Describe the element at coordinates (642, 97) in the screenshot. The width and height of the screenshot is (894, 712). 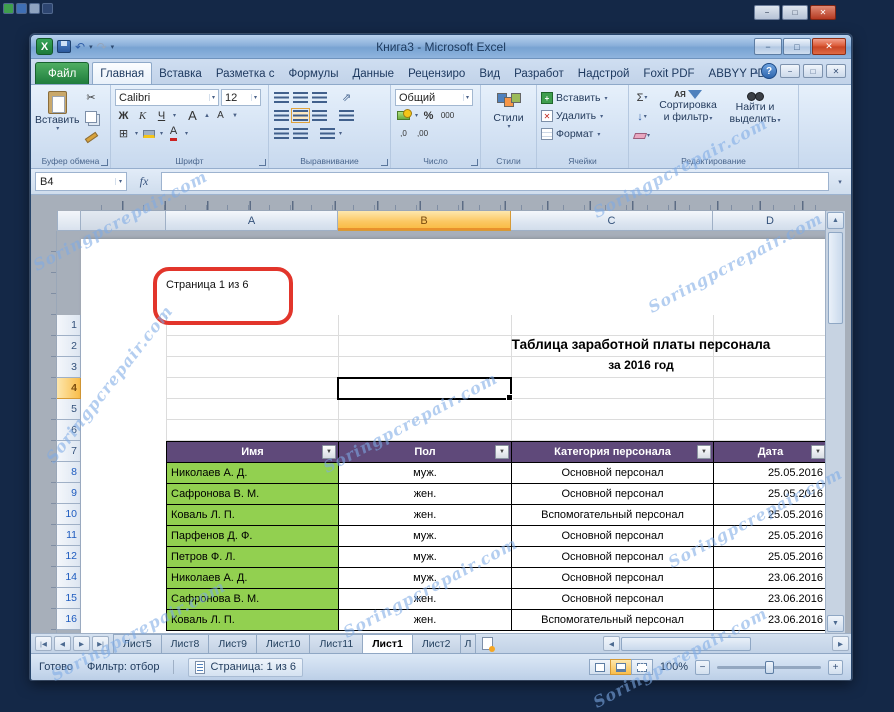
I see `autosum-button: Σ ▾` at that location.